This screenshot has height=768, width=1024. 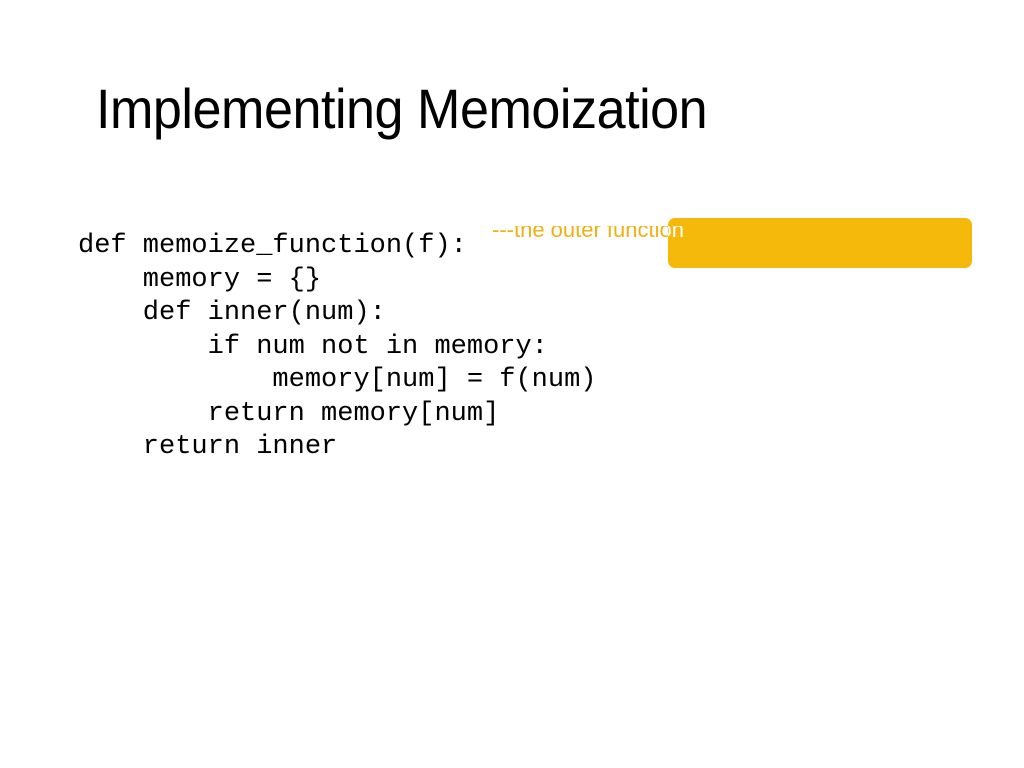 What do you see at coordinates (289, 413) in the screenshot?
I see `code-line: return memory[num]` at bounding box center [289, 413].